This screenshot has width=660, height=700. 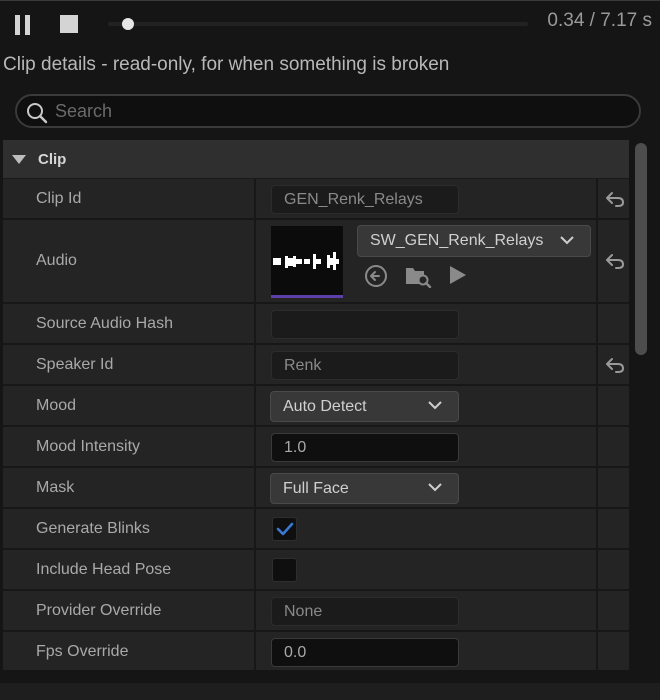 I want to click on property-row-mood: Mood Auto Detect, so click(x=316, y=406).